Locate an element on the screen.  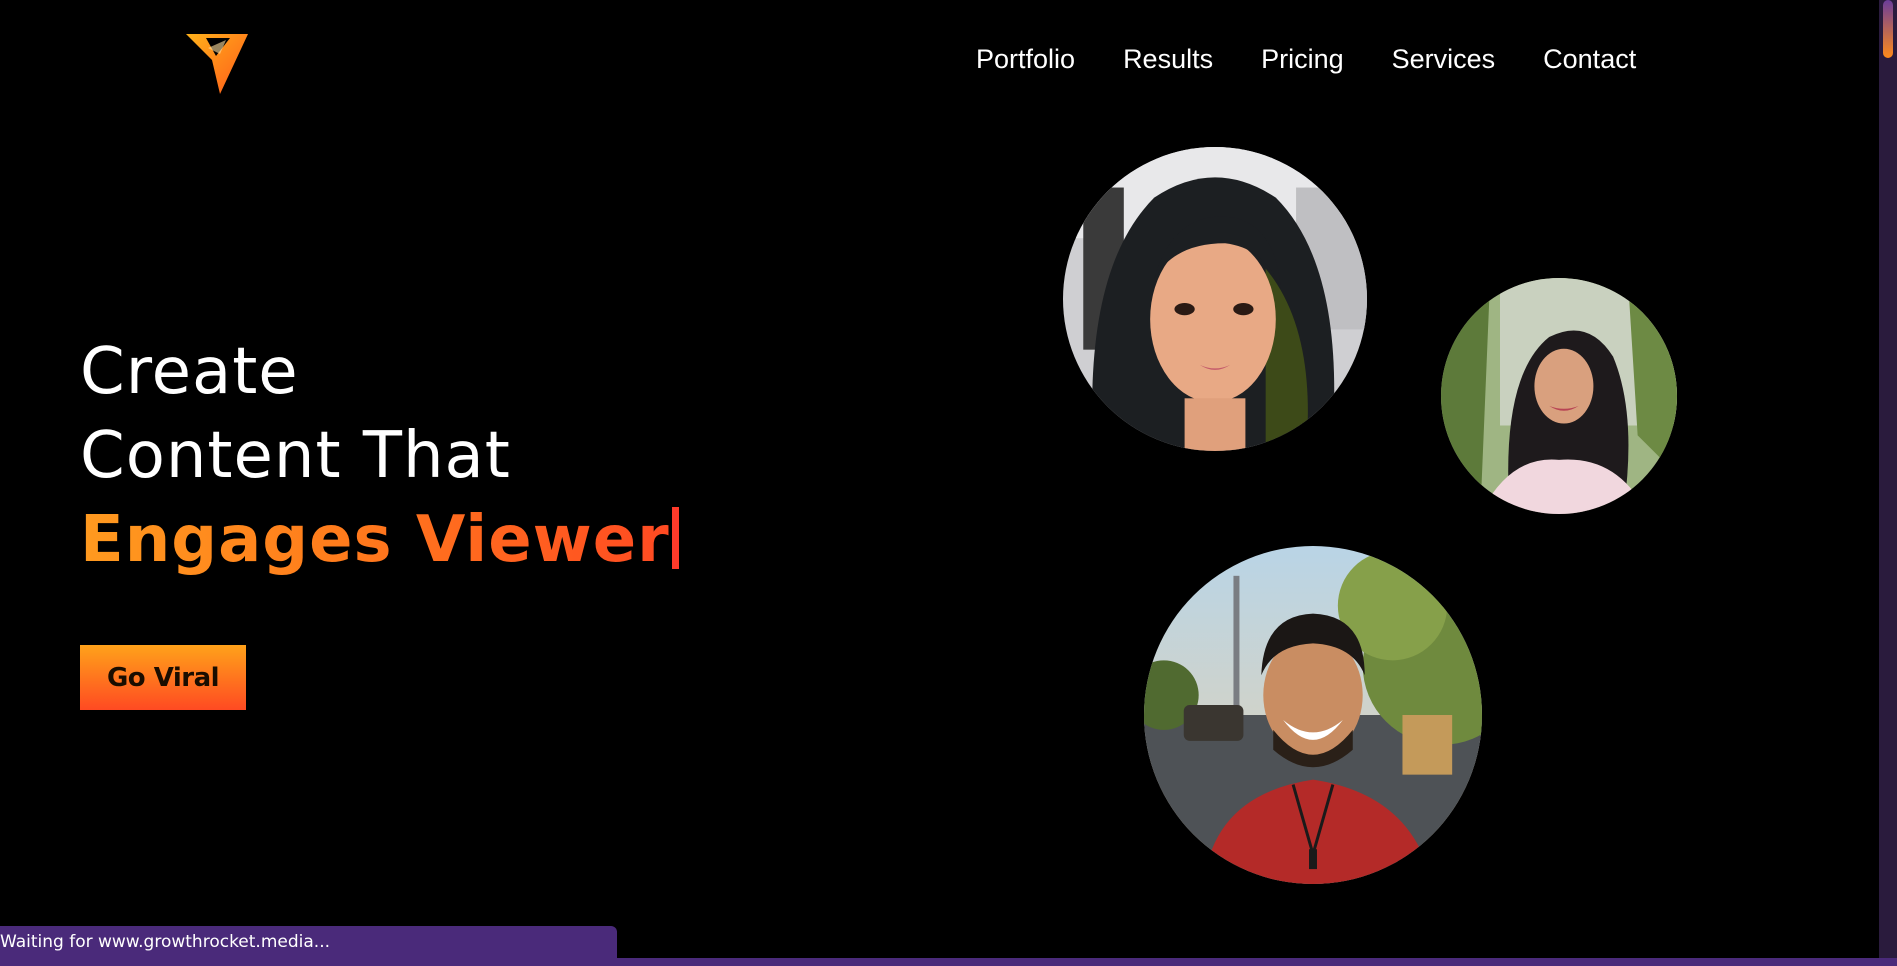
nav-link-results: Results is located at coordinates (1168, 59).